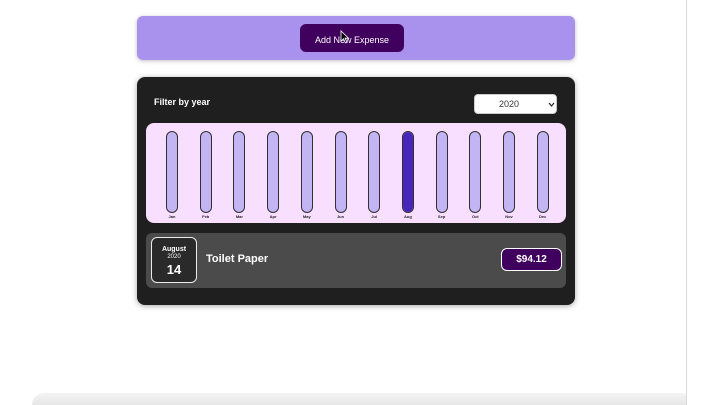  What do you see at coordinates (356, 173) in the screenshot?
I see `expenses-chart: Jan Feb Mar Apr May Jun Jul Aug Sep Oct Nov Dec` at bounding box center [356, 173].